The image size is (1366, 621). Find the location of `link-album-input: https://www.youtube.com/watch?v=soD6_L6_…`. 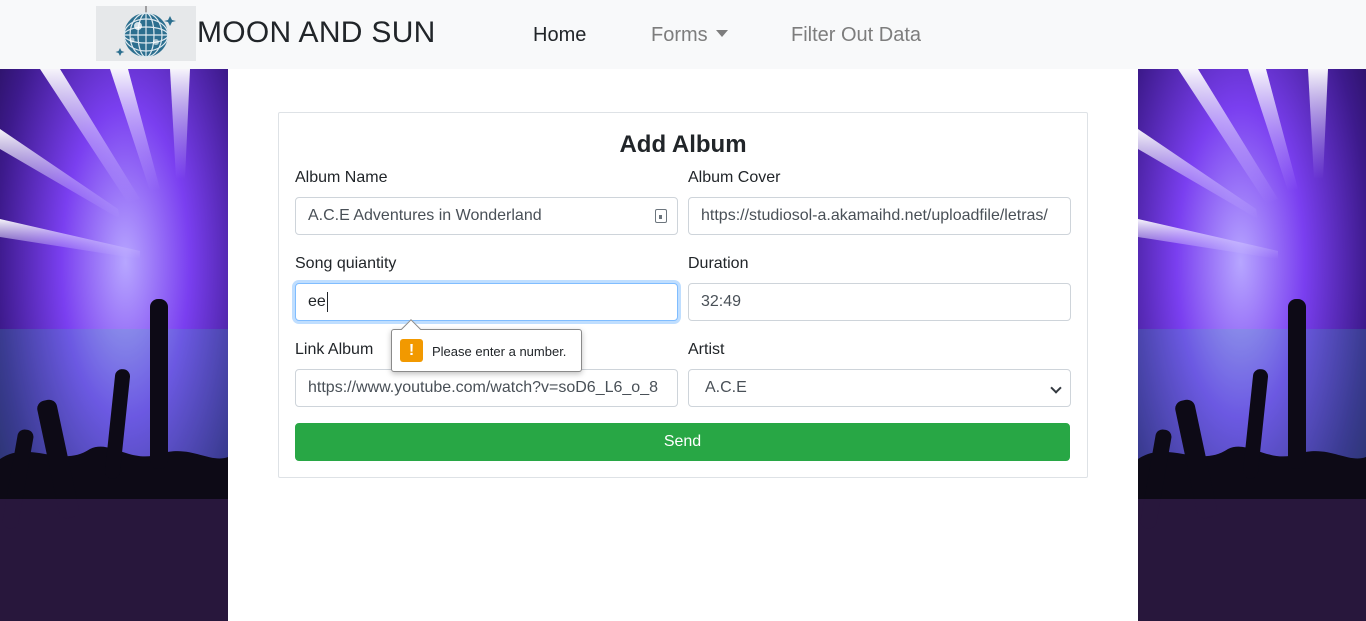

link-album-input: https://www.youtube.com/watch?v=soD6_L6_… is located at coordinates (486, 388).